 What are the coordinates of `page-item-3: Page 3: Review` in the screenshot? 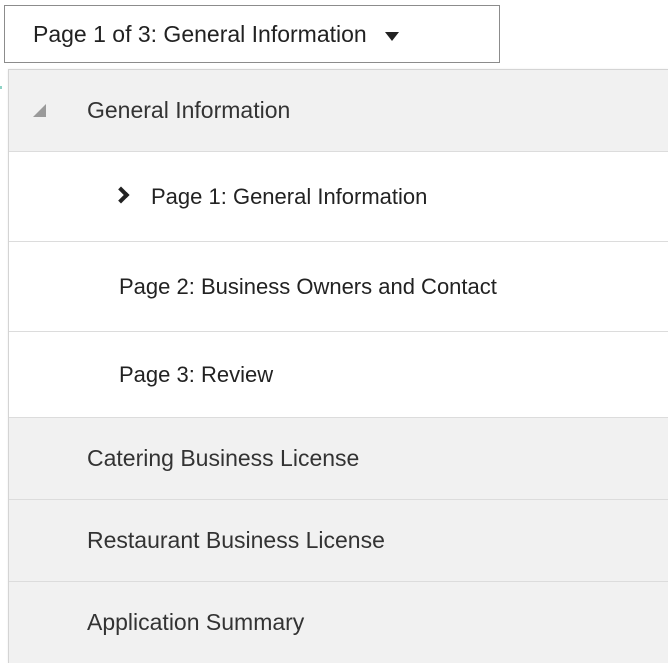 It's located at (338, 375).